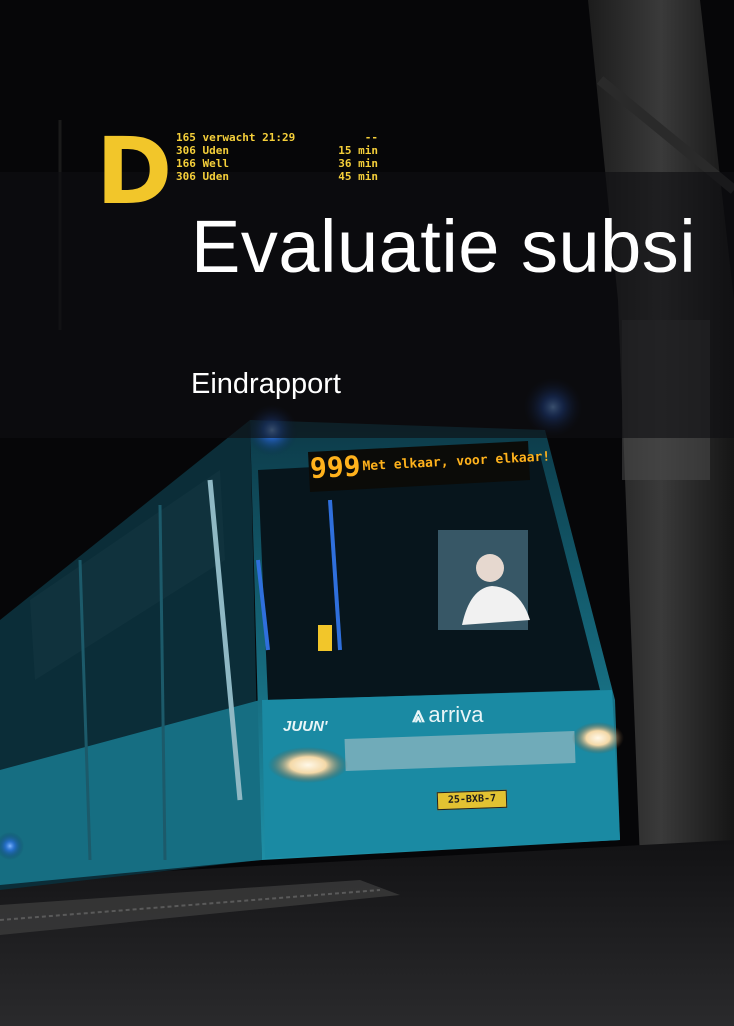 The height and width of the screenshot is (1026, 734). I want to click on bus-destination-text: Met elkaar, voor elkaar!, so click(456, 462).